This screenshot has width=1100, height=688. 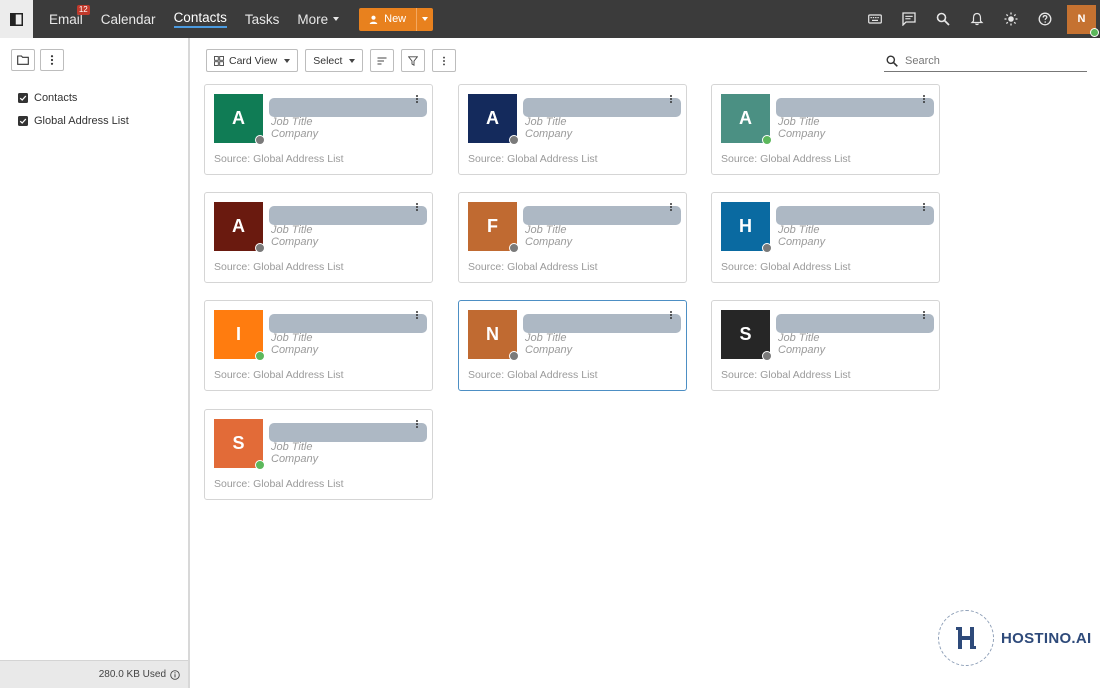 I want to click on nav-contacts-label: Contacts, so click(x=200, y=19).